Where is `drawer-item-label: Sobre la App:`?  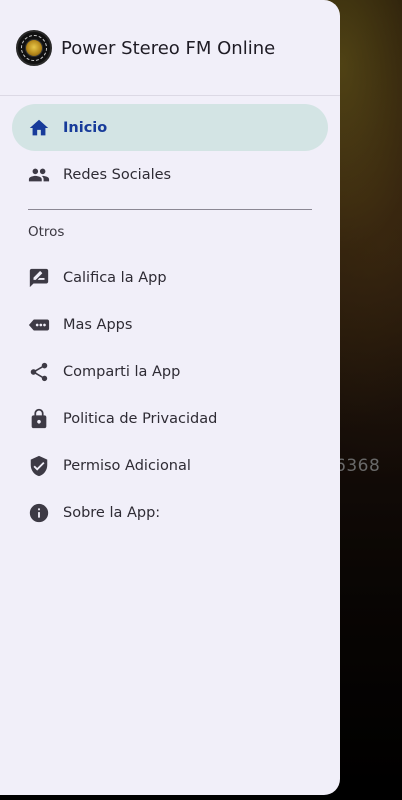
drawer-item-label: Sobre la App: is located at coordinates (112, 512).